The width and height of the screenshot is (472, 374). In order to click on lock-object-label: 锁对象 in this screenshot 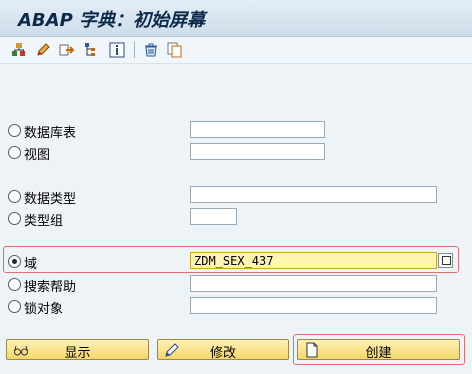, I will do `click(44, 309)`.